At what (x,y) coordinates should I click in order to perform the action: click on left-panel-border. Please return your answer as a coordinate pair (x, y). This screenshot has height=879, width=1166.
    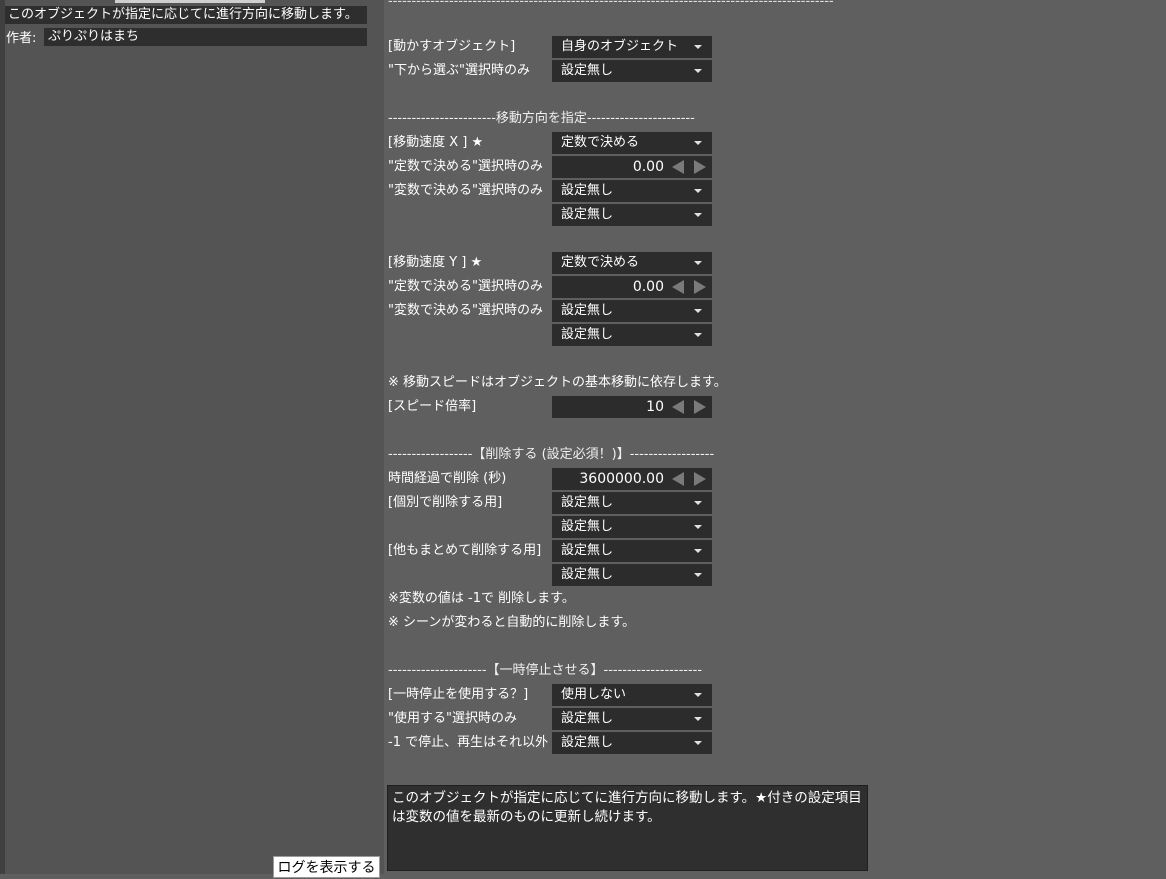
    Looking at the image, I should click on (2, 437).